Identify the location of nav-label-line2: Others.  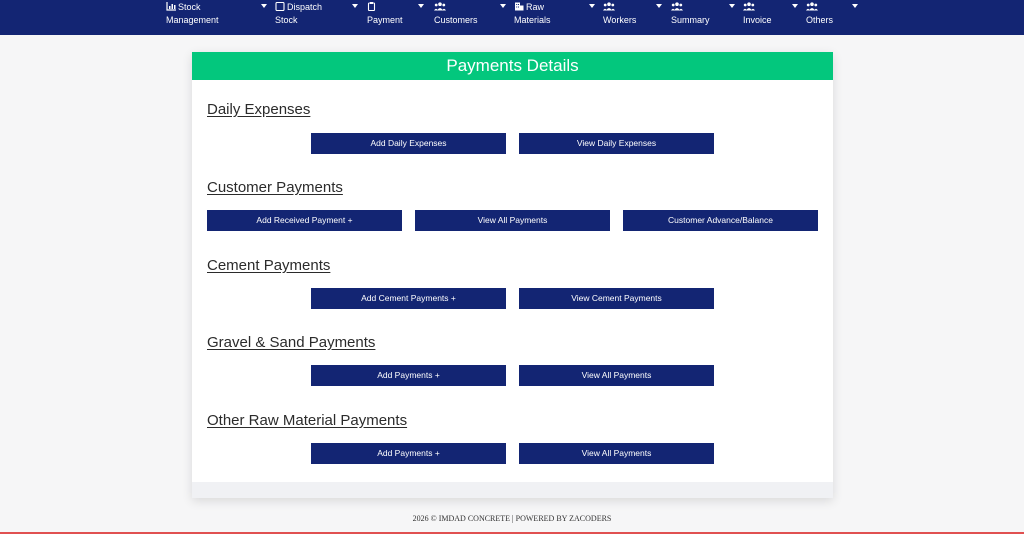
(820, 20).